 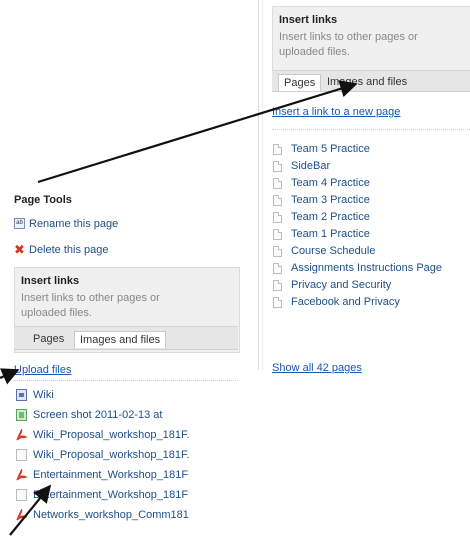 What do you see at coordinates (371, 149) in the screenshot?
I see `page-item: Team 5 Practice` at bounding box center [371, 149].